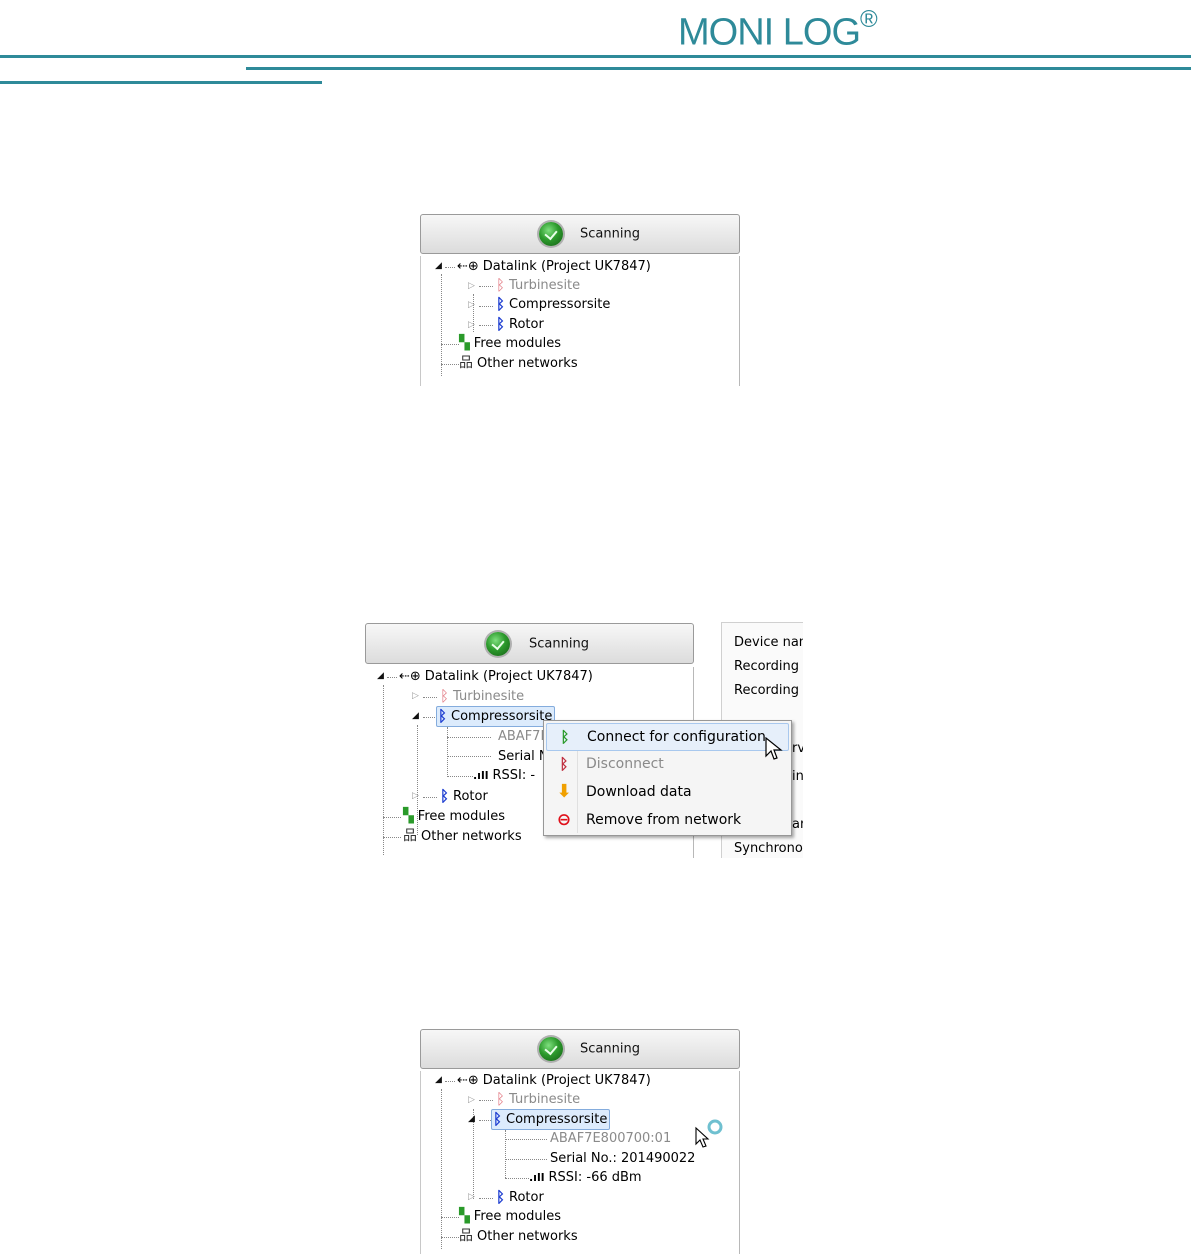 This screenshot has width=1191, height=1254. What do you see at coordinates (595, 56) in the screenshot?
I see `header-rule-top` at bounding box center [595, 56].